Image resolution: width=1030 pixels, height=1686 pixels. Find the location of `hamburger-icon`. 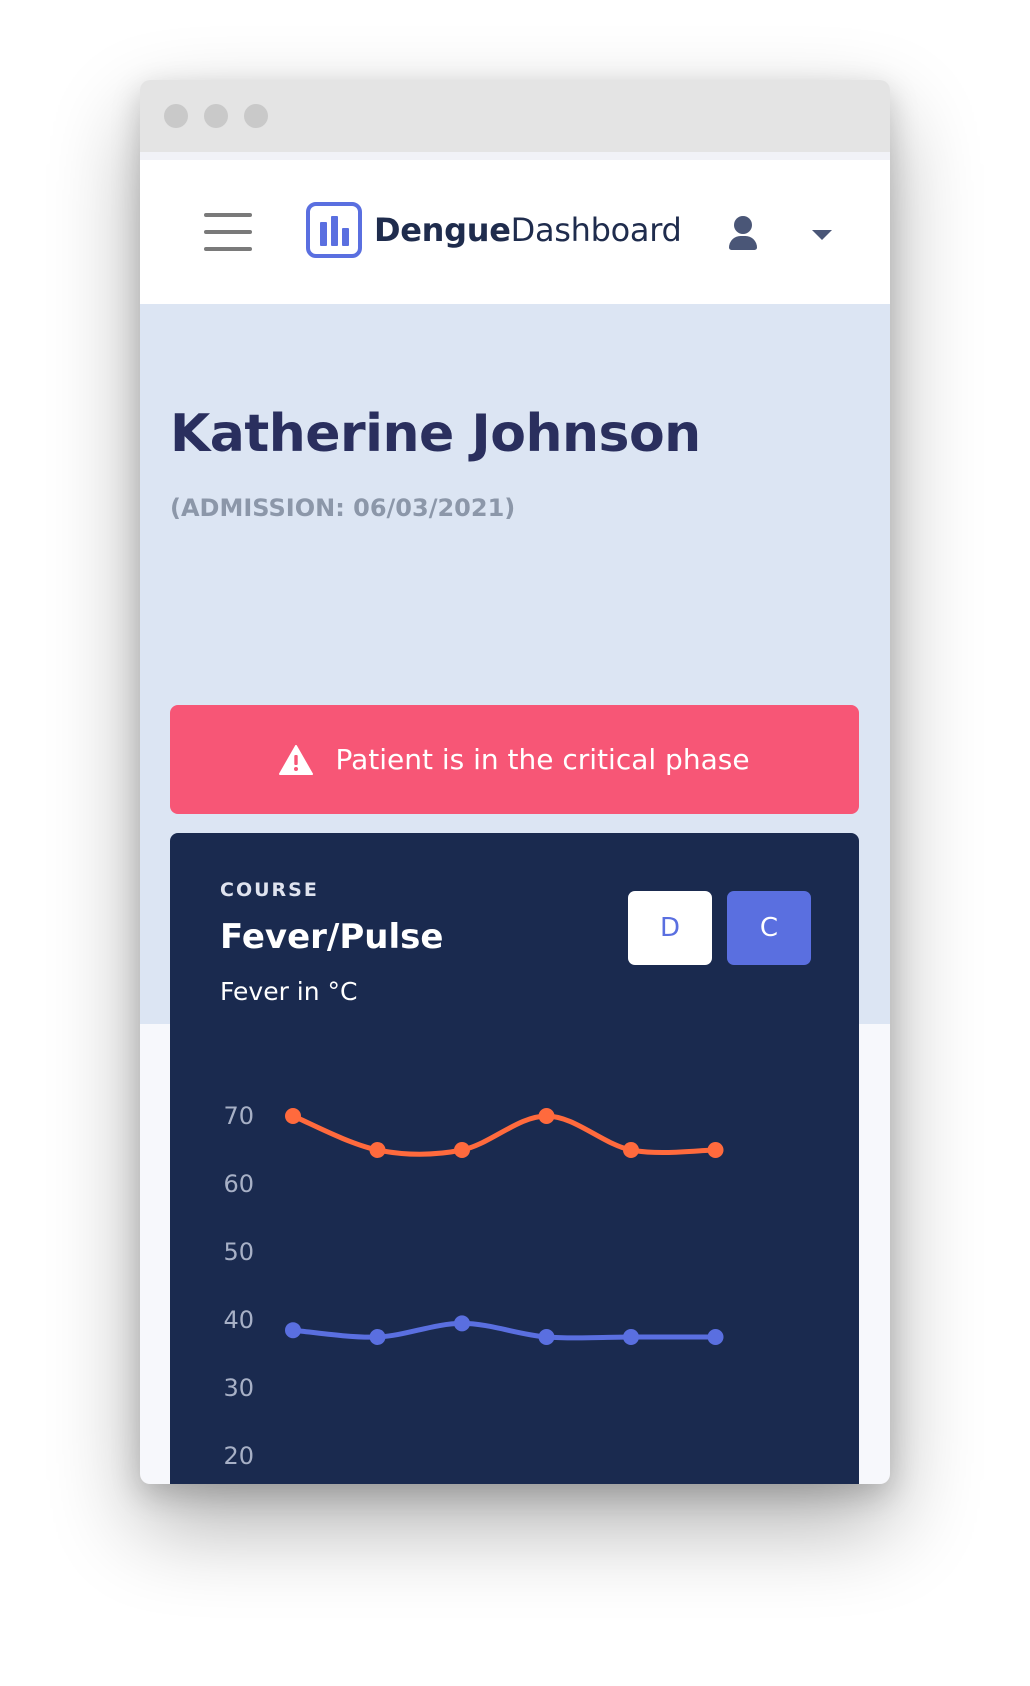

hamburger-icon is located at coordinates (228, 232).